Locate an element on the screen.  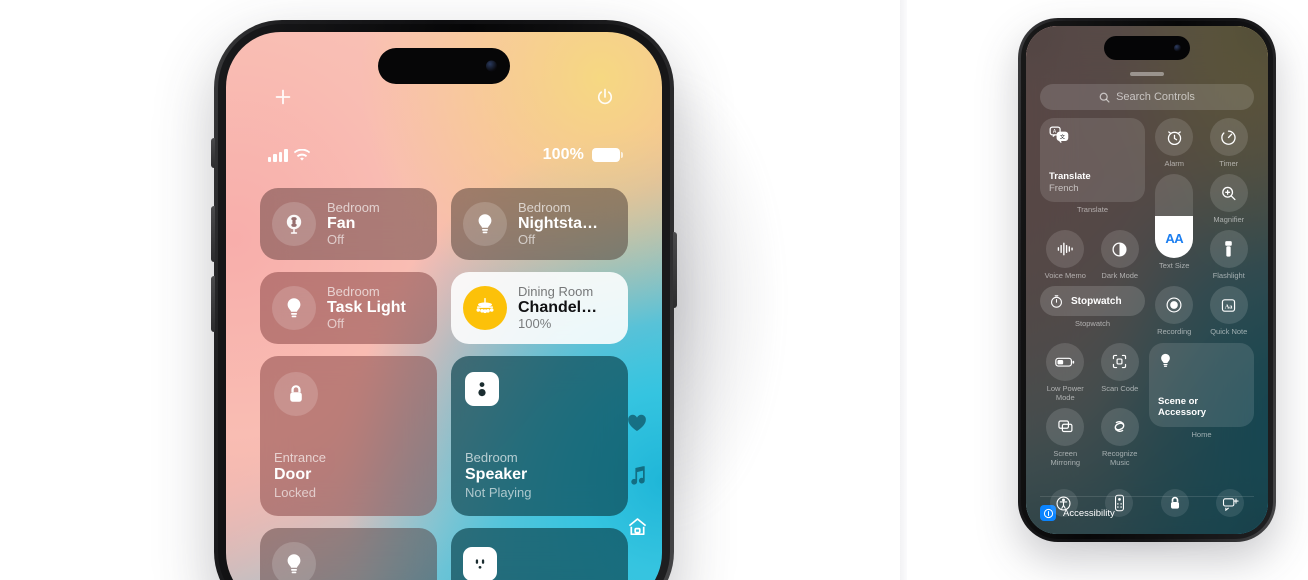
house-icon is located at coordinates (637, 527).